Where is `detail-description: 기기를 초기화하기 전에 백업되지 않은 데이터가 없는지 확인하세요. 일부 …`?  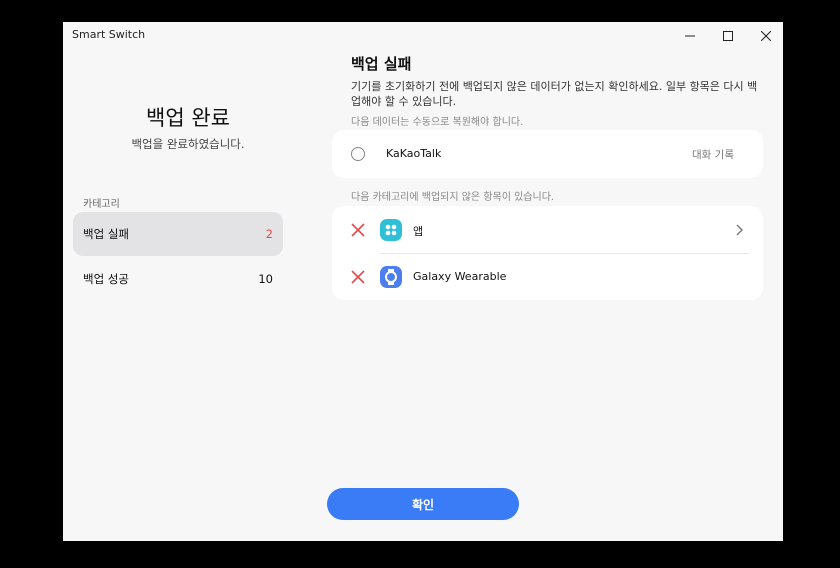
detail-description: 기기를 초기화하기 전에 백업되지 않은 데이터가 없는지 확인하세요. 일부 … is located at coordinates (554, 94).